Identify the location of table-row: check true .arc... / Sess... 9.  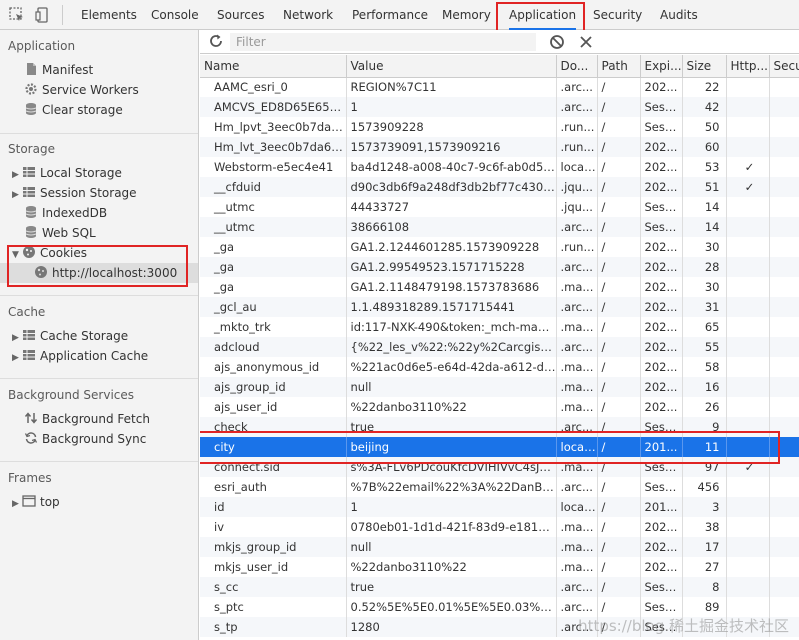
(499, 427).